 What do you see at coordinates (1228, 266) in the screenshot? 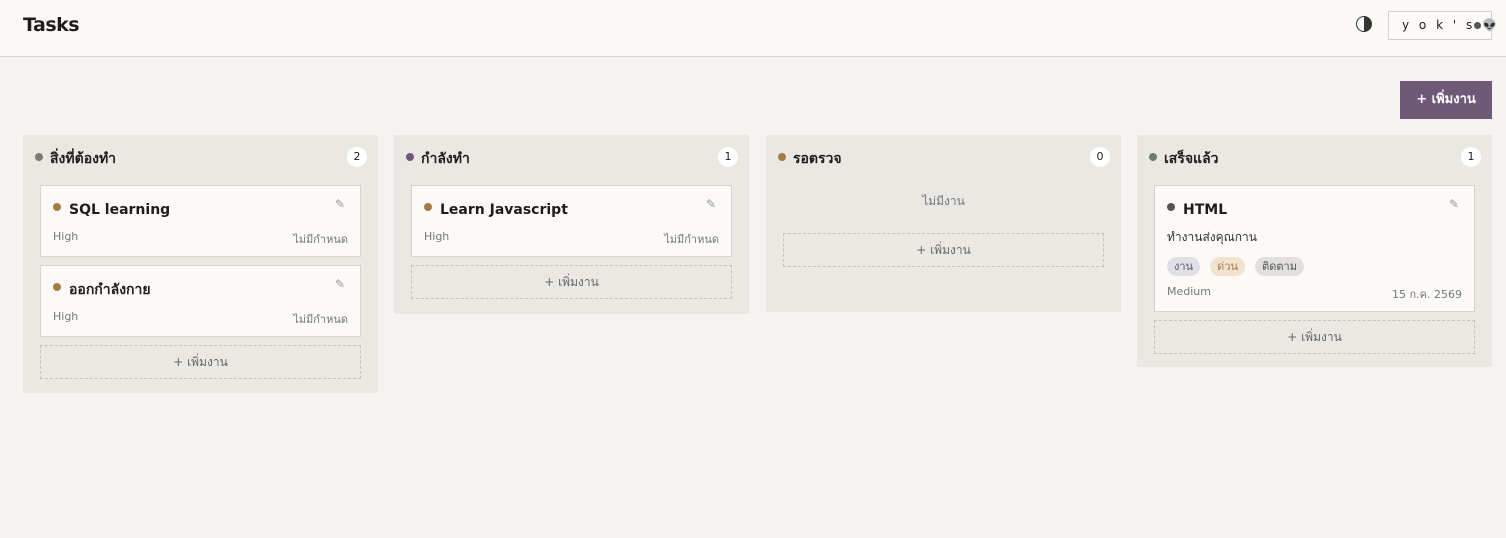
I see `tag-badge: ด่วน` at bounding box center [1228, 266].